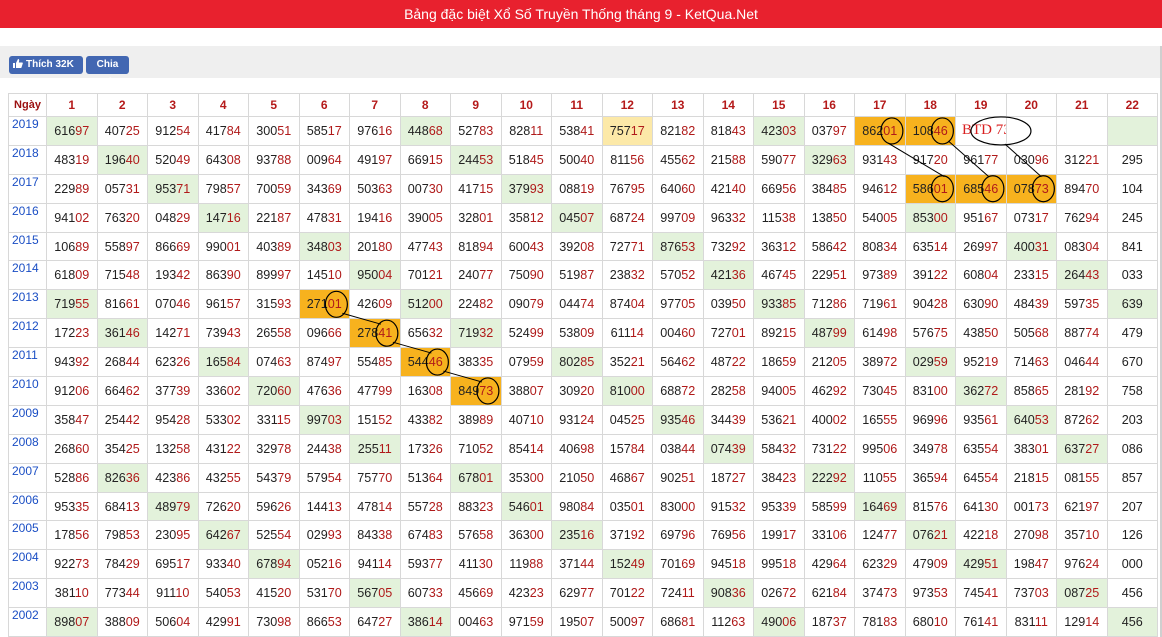 This screenshot has height=637, width=1162. What do you see at coordinates (779, 188) in the screenshot?
I see `result-cell: 66956` at bounding box center [779, 188].